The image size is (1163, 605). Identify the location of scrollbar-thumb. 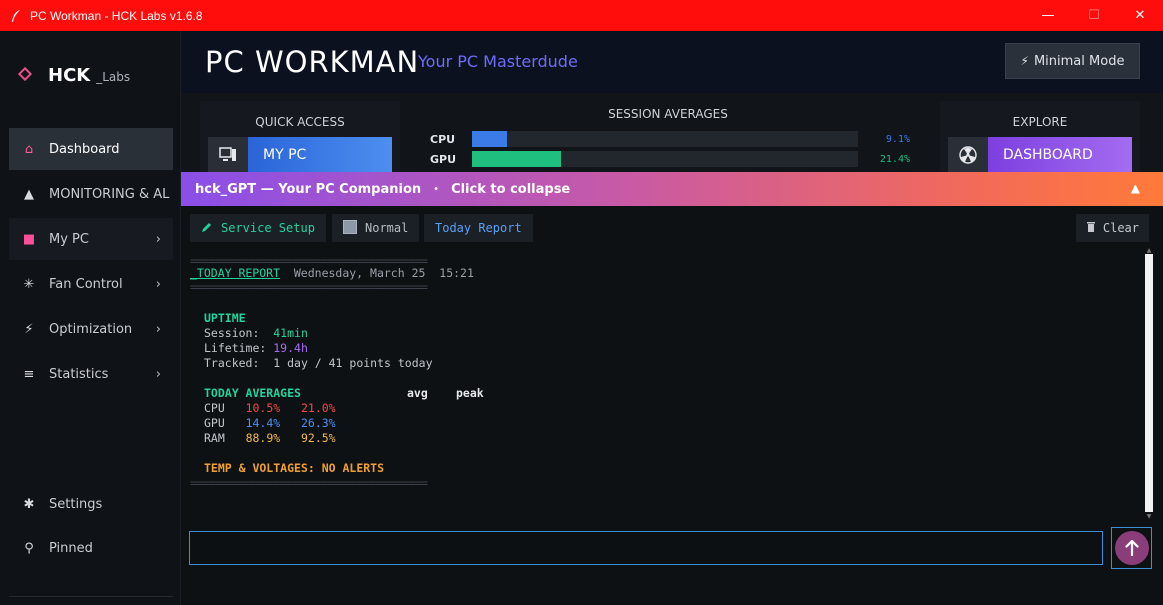
(1149, 383).